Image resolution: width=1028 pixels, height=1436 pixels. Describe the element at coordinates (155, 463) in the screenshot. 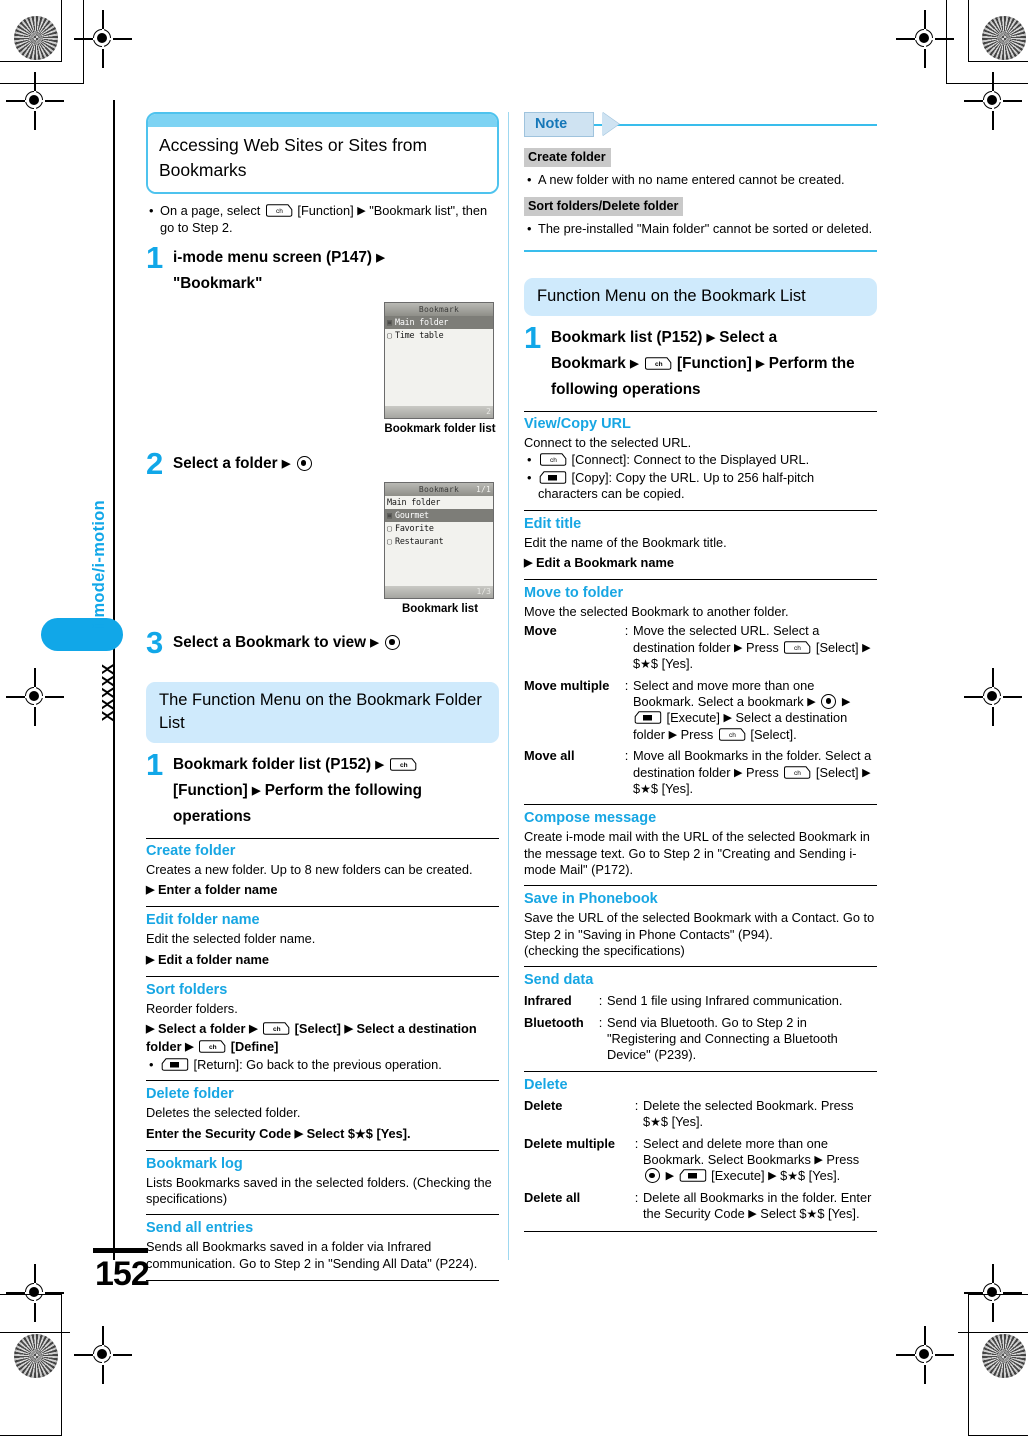

I see `step-2-number: 2` at that location.